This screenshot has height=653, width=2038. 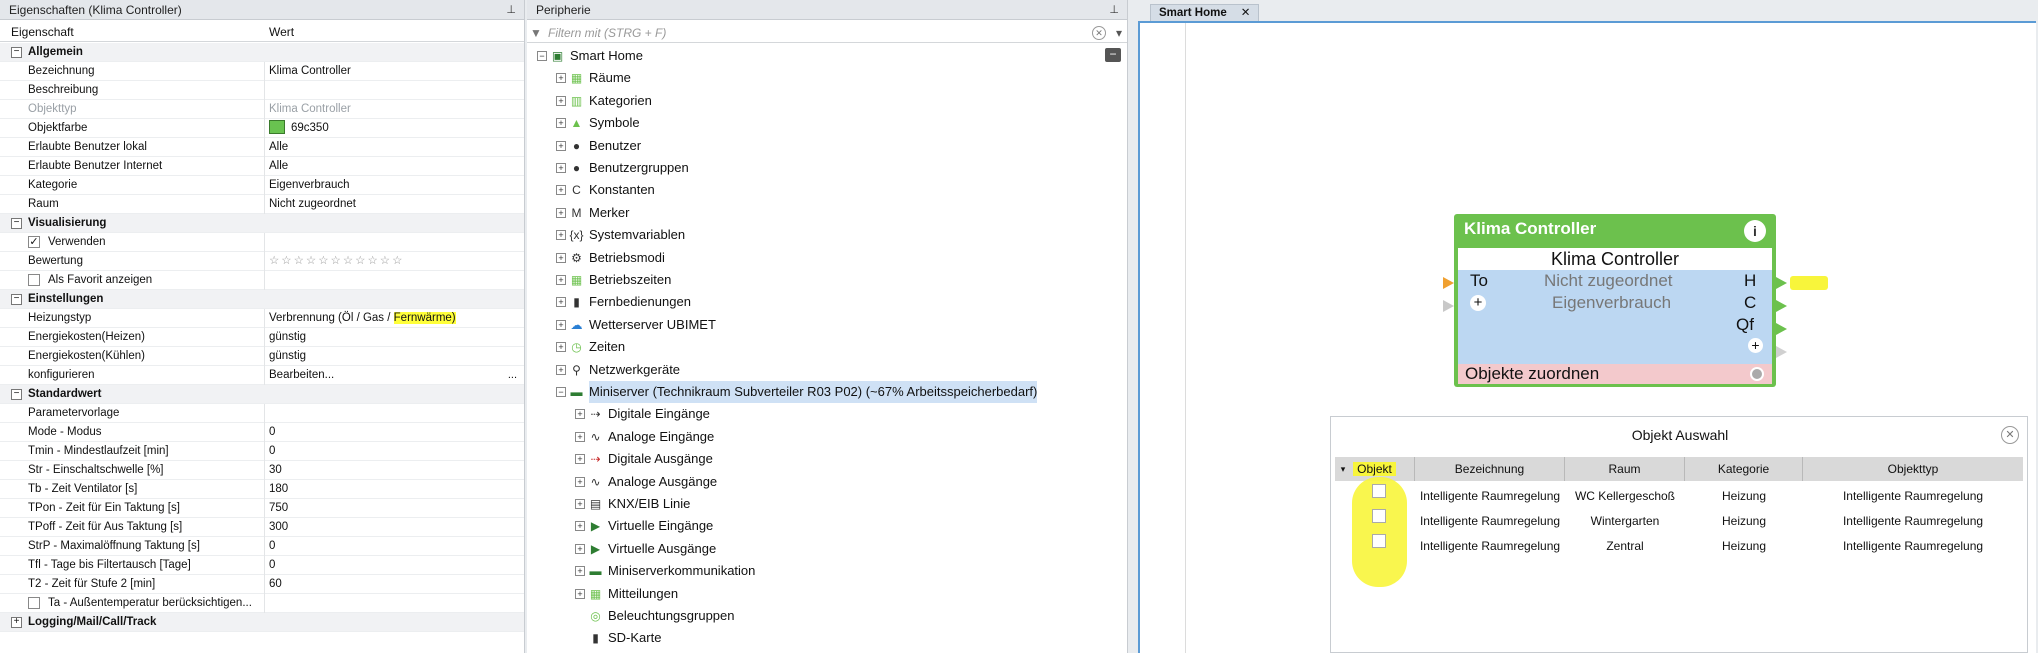 What do you see at coordinates (262, 527) in the screenshot?
I see `property-row: TPoff - Zeit für Aus Taktung [s] 300` at bounding box center [262, 527].